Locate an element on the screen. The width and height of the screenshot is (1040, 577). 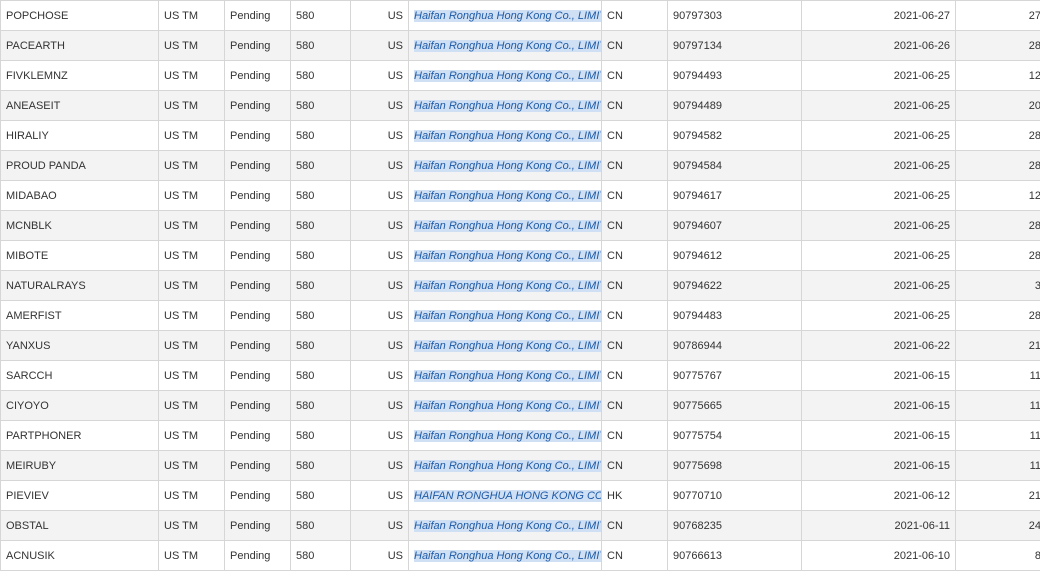
serial-number-cell: 90794483 is located at coordinates (734, 315).